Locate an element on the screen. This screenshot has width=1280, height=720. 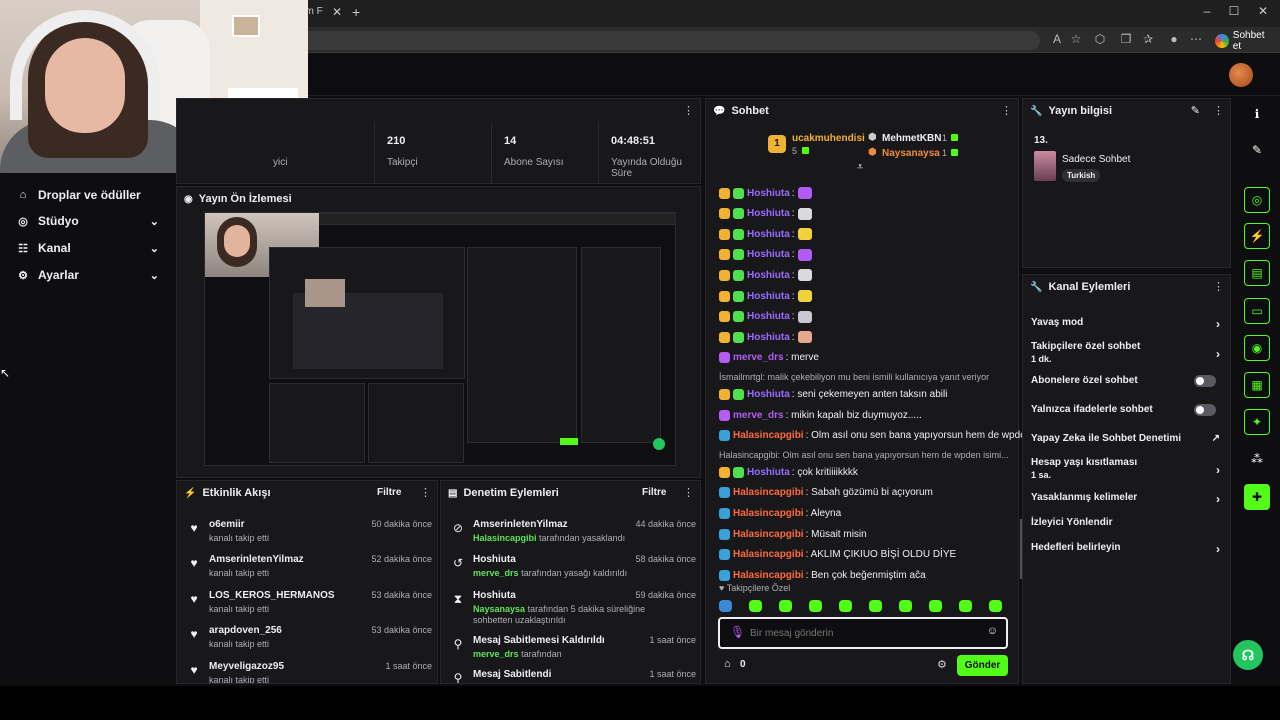
favorite-star-icon: ☆ is located at coordinates (1076, 39).